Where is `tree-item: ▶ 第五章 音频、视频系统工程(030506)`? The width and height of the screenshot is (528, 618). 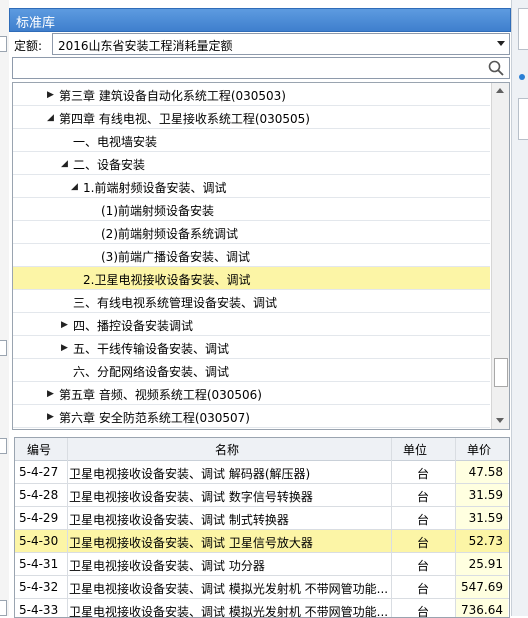 tree-item: ▶ 第五章 音频、视频系统工程(030506) is located at coordinates (251, 393).